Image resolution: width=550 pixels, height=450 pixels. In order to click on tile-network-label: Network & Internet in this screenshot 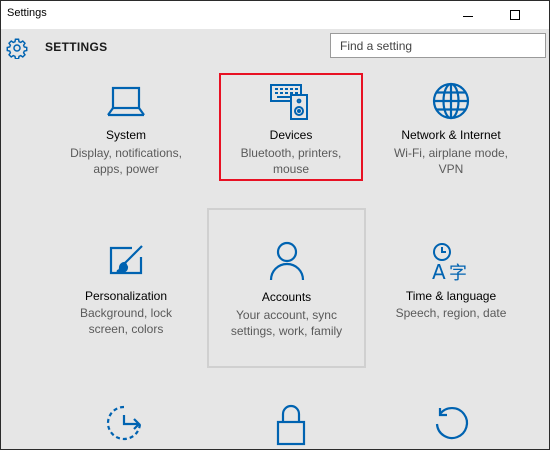, I will do `click(451, 135)`.